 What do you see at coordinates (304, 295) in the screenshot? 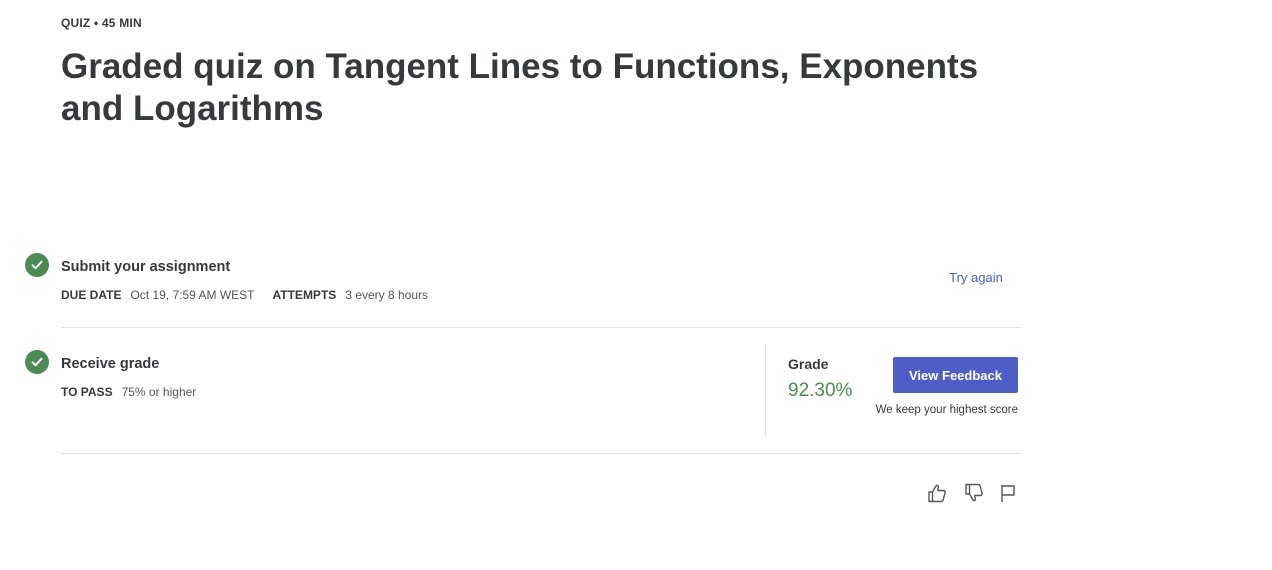
I see `attempts-label: ATTEMPTS` at bounding box center [304, 295].